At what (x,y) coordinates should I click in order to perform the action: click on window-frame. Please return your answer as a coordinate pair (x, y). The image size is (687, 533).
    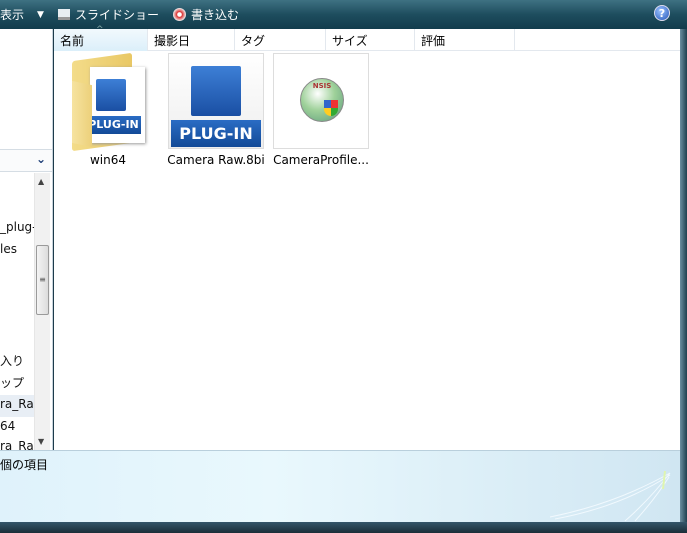
    Looking at the image, I should click on (683, 281).